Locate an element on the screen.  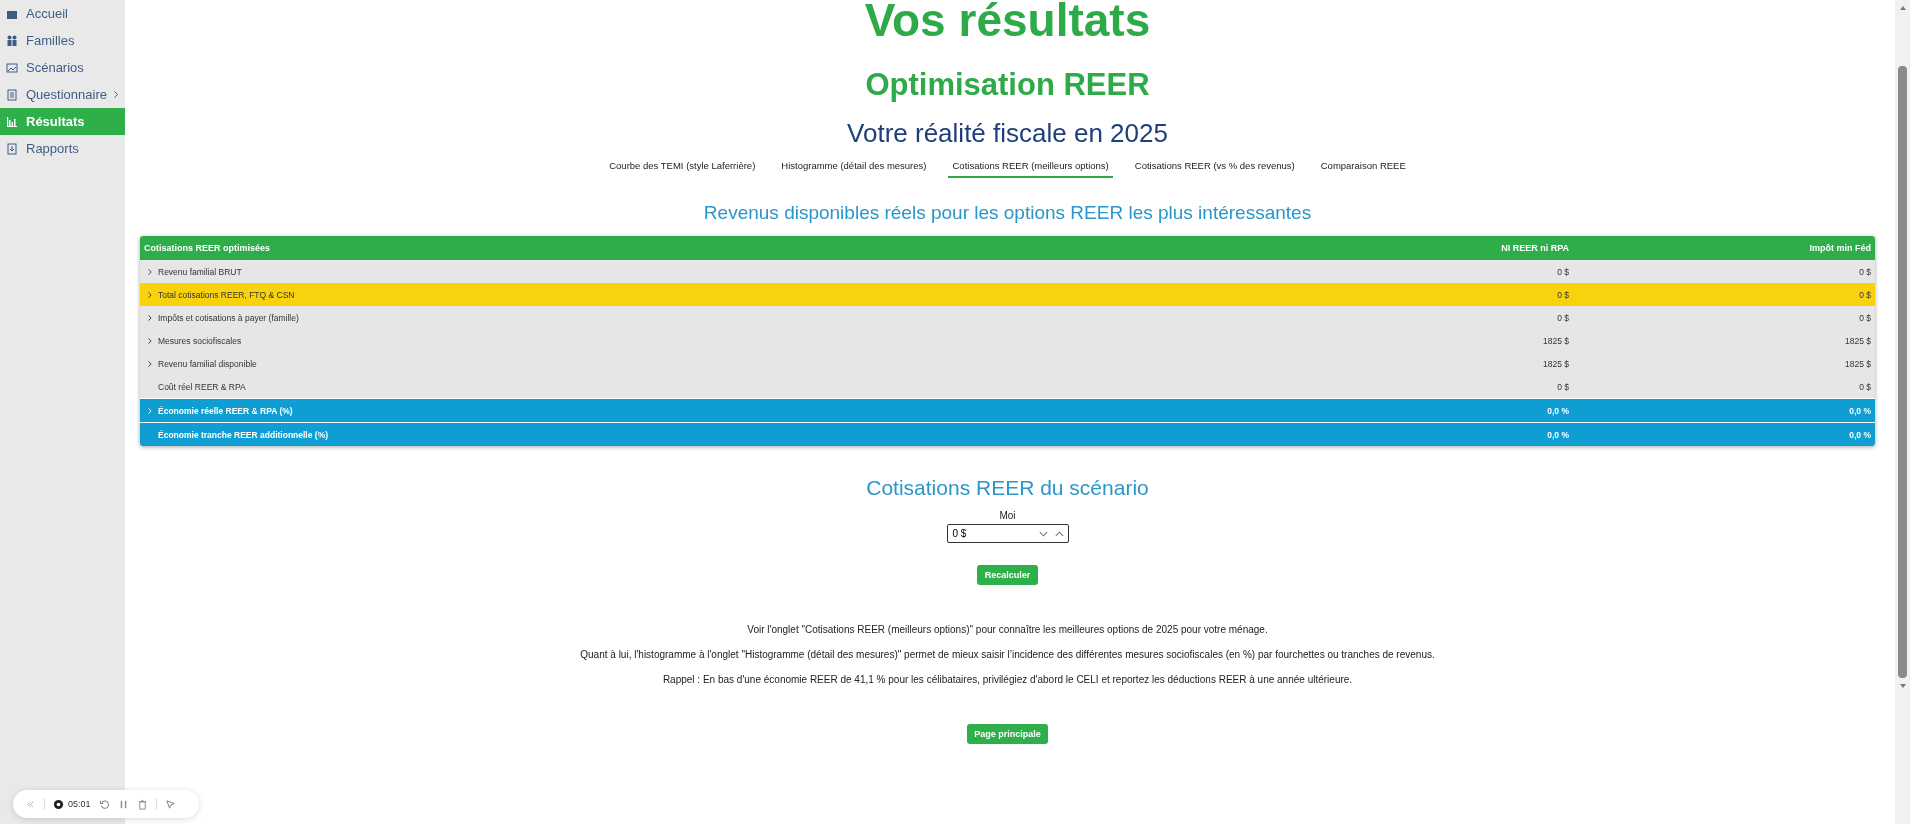
scrollbar is located at coordinates (1902, 412).